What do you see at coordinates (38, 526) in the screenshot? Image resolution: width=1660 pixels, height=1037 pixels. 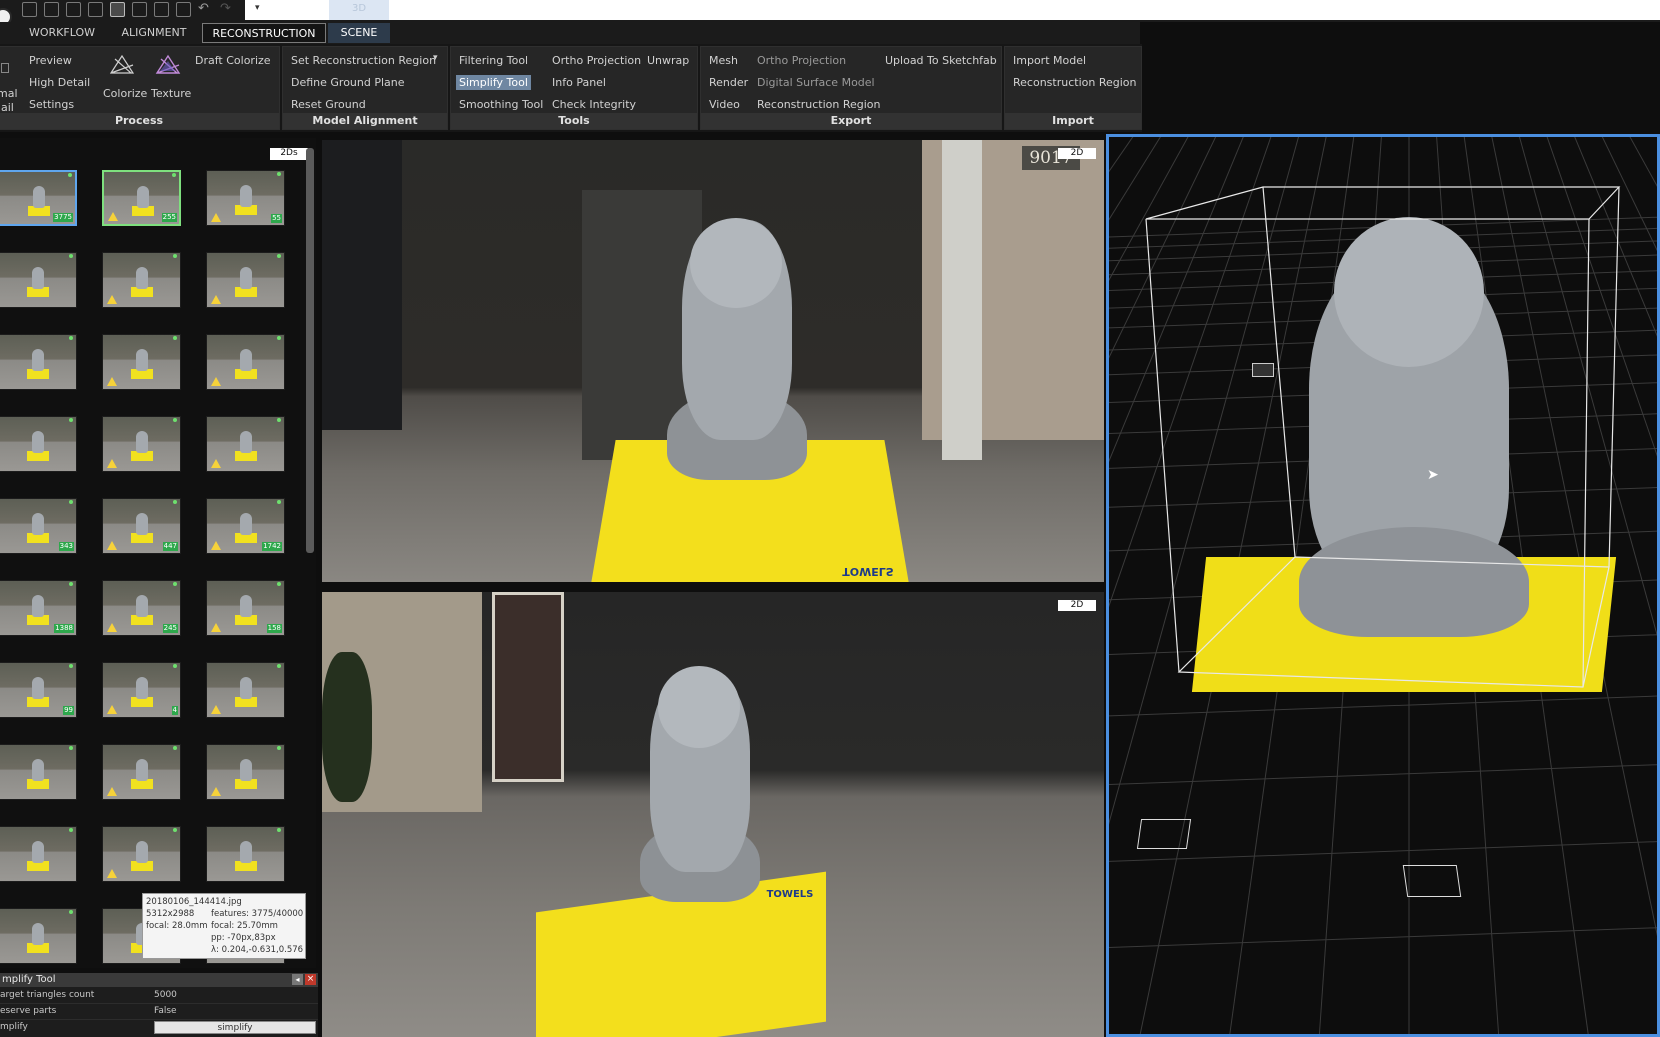 I see `image-thumbnail: 343` at bounding box center [38, 526].